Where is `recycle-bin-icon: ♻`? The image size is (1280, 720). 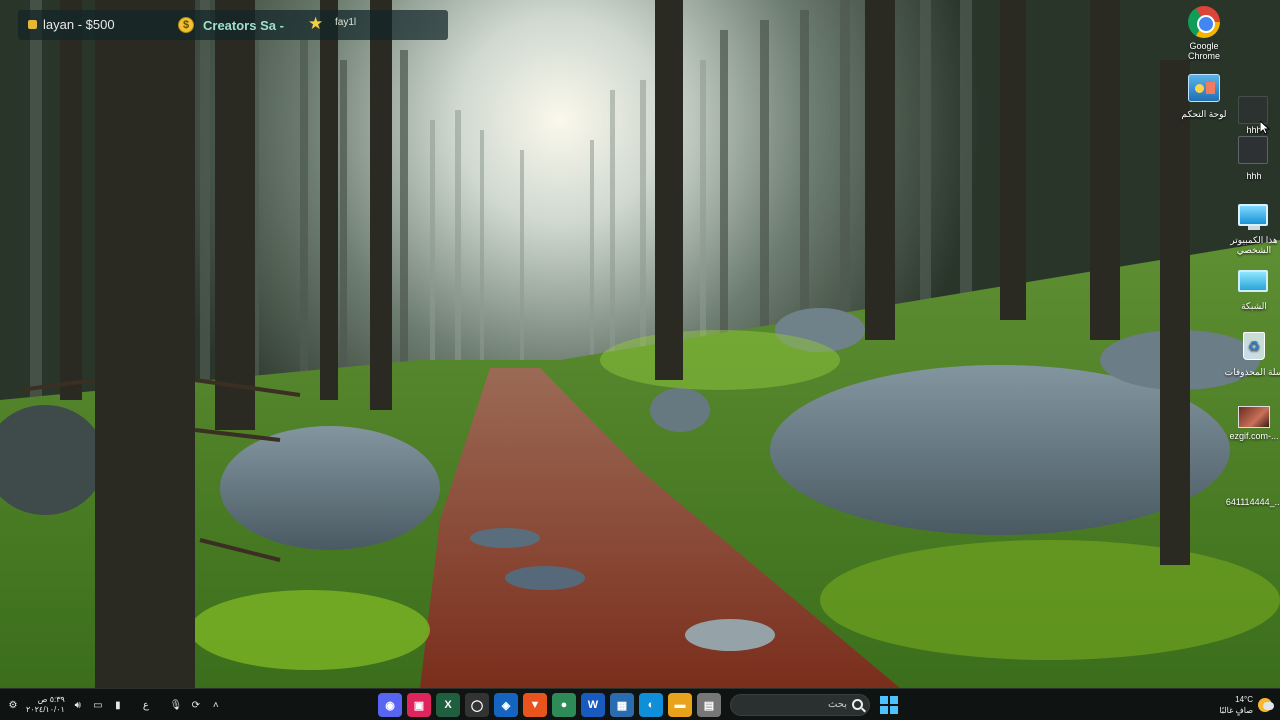
recycle-bin-icon: ♻ is located at coordinates (1254, 346).